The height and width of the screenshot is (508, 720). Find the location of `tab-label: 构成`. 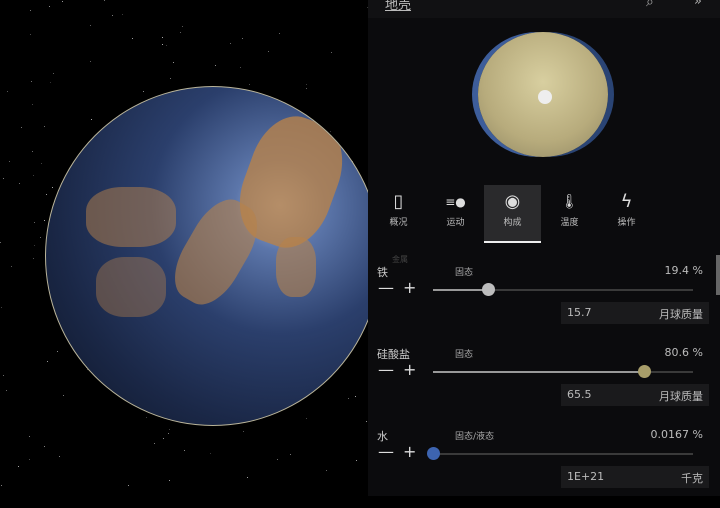

tab-label: 构成 is located at coordinates (512, 223).